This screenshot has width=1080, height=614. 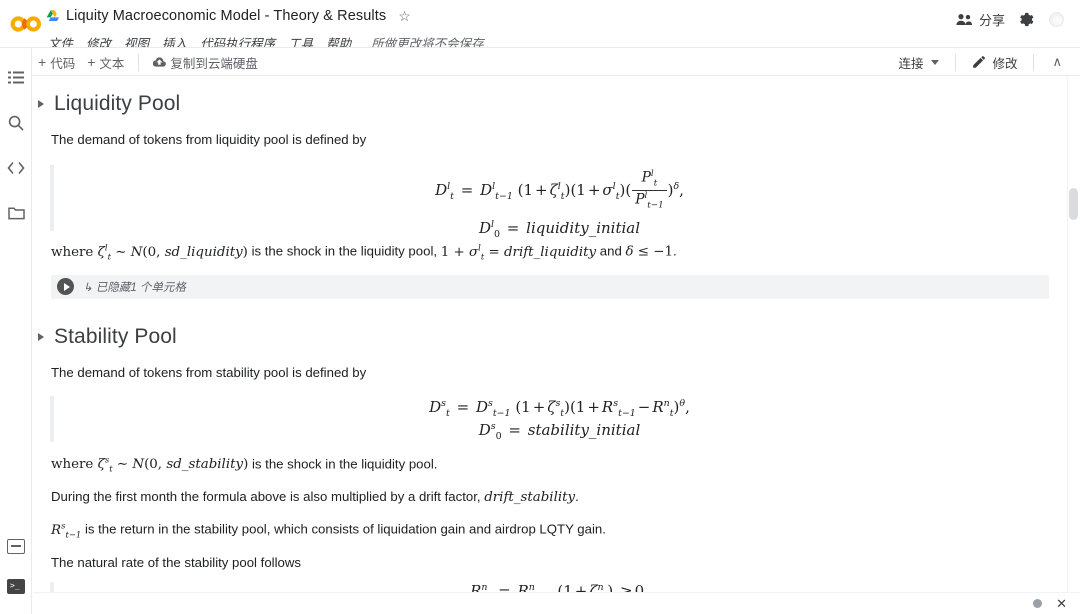 What do you see at coordinates (115, 336) in the screenshot?
I see `section-title: Stability Pool` at bounding box center [115, 336].